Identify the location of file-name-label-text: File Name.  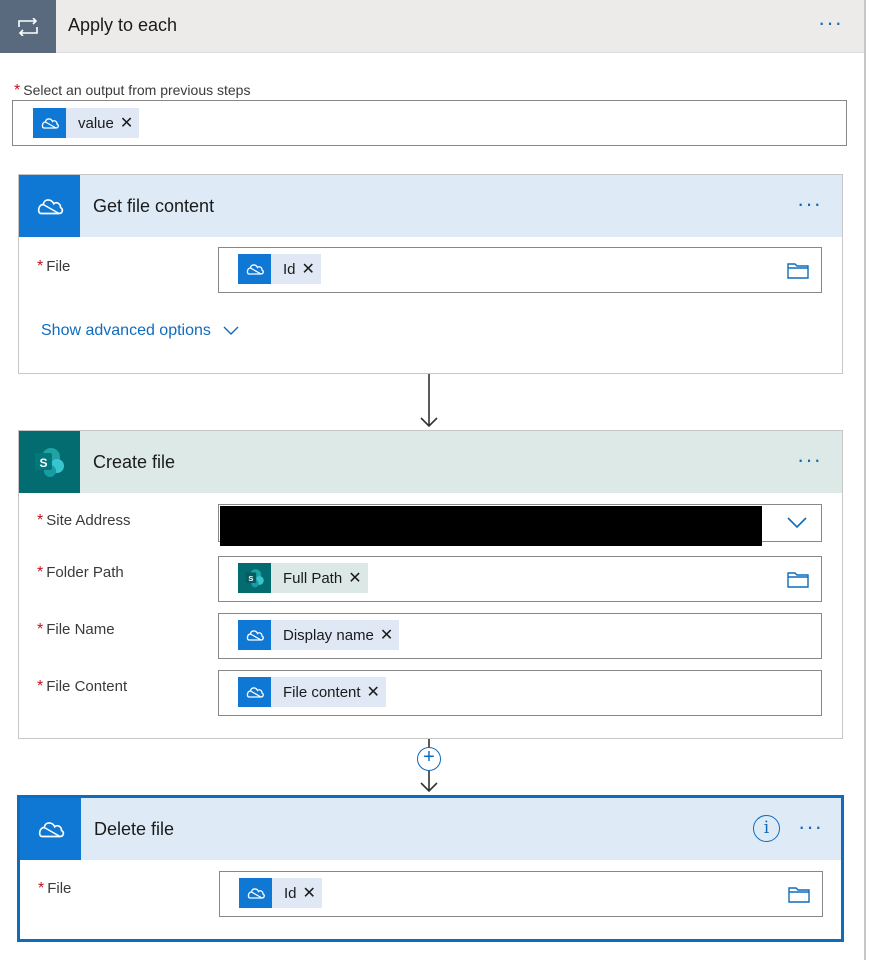
(80, 629).